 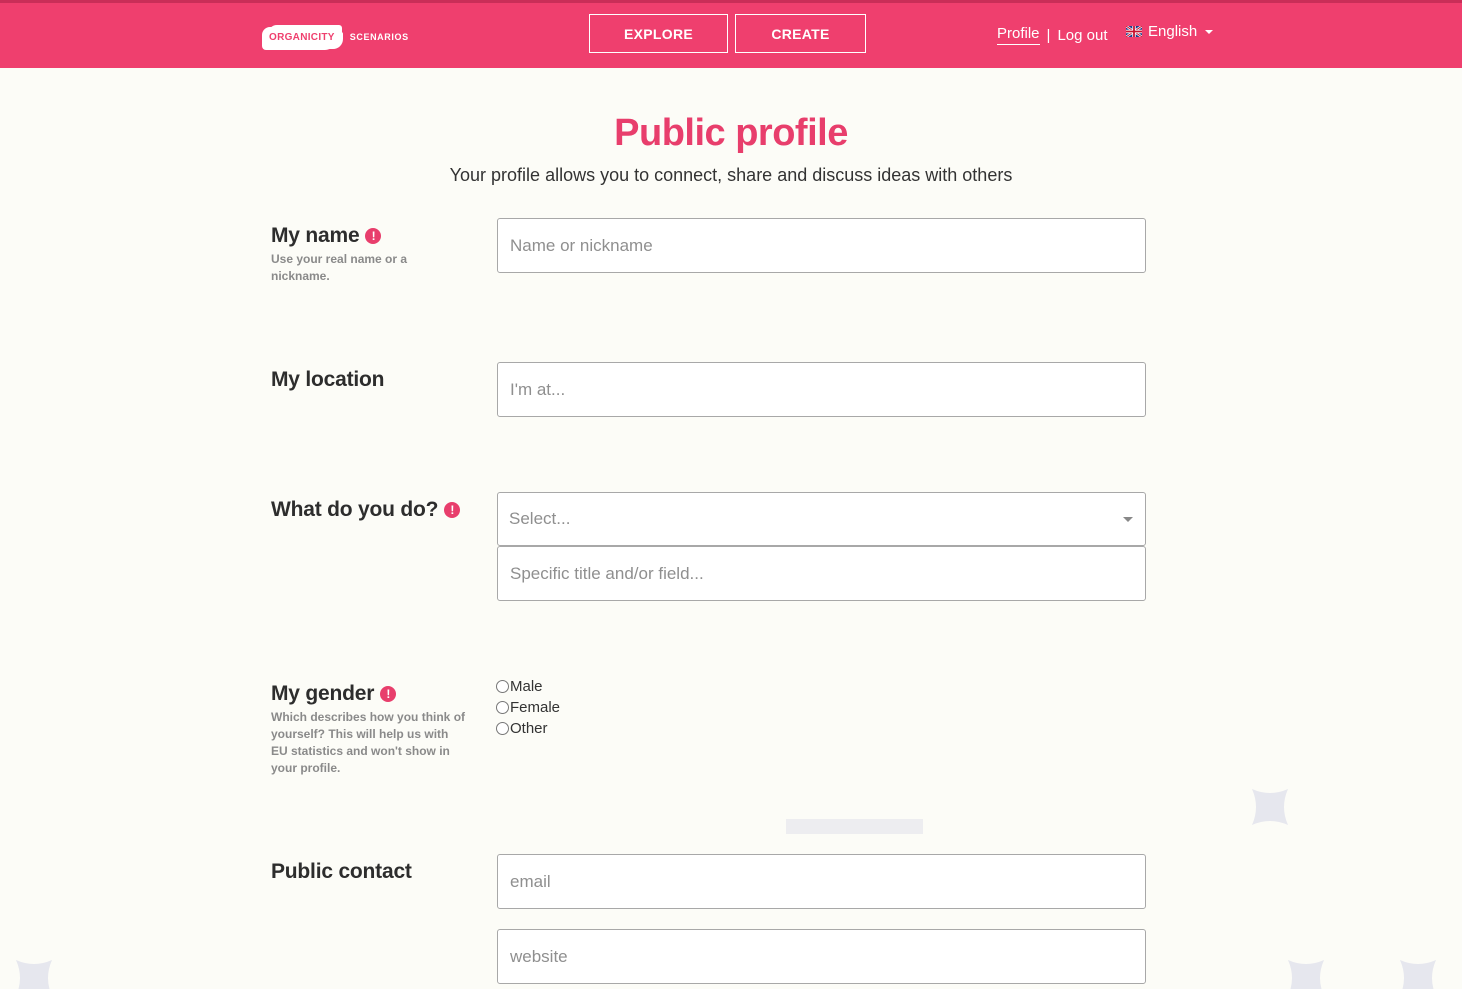 I want to click on organicity-logo: ORGANICITY SCENARIOS, so click(x=336, y=37).